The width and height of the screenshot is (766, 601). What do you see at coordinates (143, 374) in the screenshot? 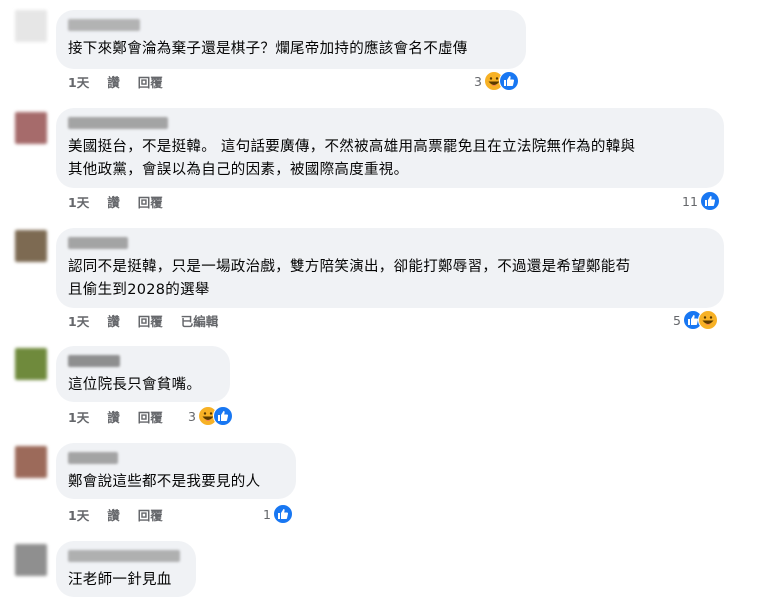
I see `comment-bubble: 這位院長只會貧嘴。` at bounding box center [143, 374].